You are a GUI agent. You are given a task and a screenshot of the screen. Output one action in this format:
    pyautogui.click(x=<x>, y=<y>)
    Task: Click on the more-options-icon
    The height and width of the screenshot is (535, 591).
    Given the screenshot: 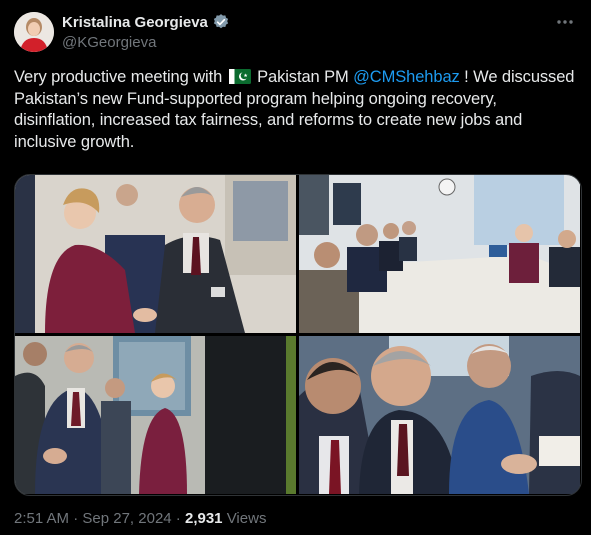 What is the action you would take?
    pyautogui.click(x=565, y=22)
    